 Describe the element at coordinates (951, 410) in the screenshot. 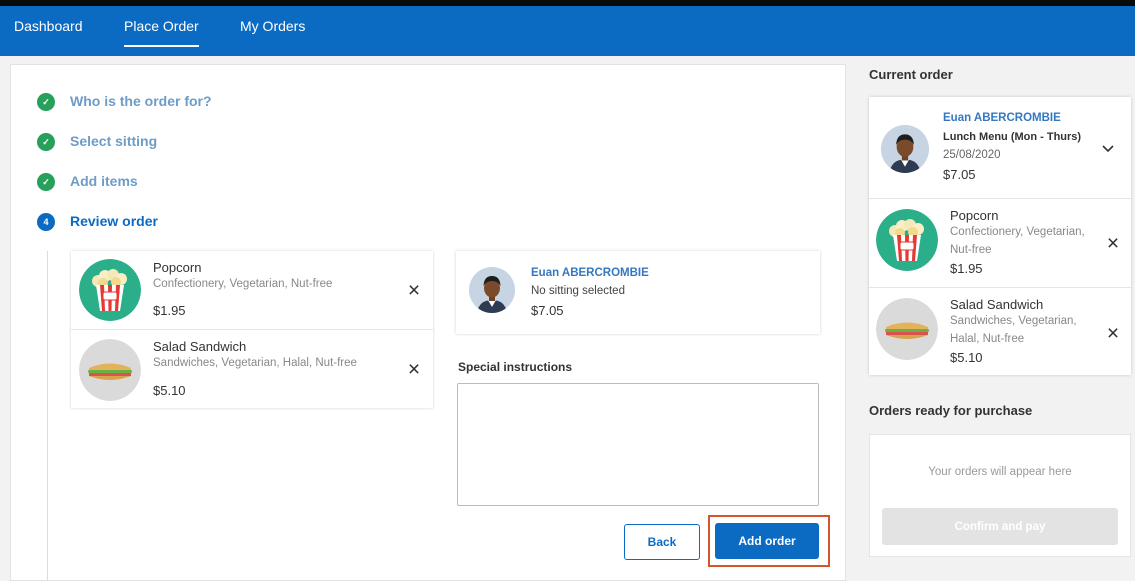

I see `ready-title: Orders ready for purchase` at that location.